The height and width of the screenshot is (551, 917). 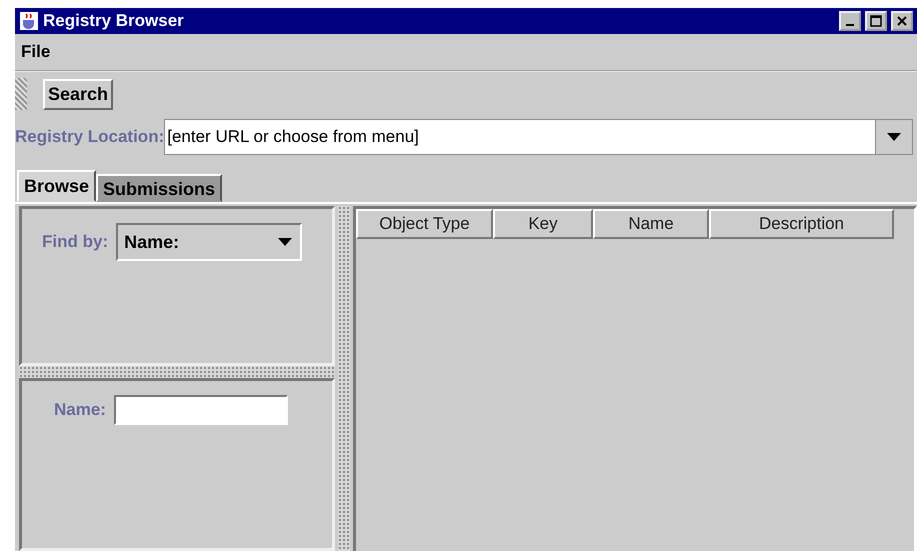 What do you see at coordinates (29, 21) in the screenshot?
I see `coffee-cup-icon` at bounding box center [29, 21].